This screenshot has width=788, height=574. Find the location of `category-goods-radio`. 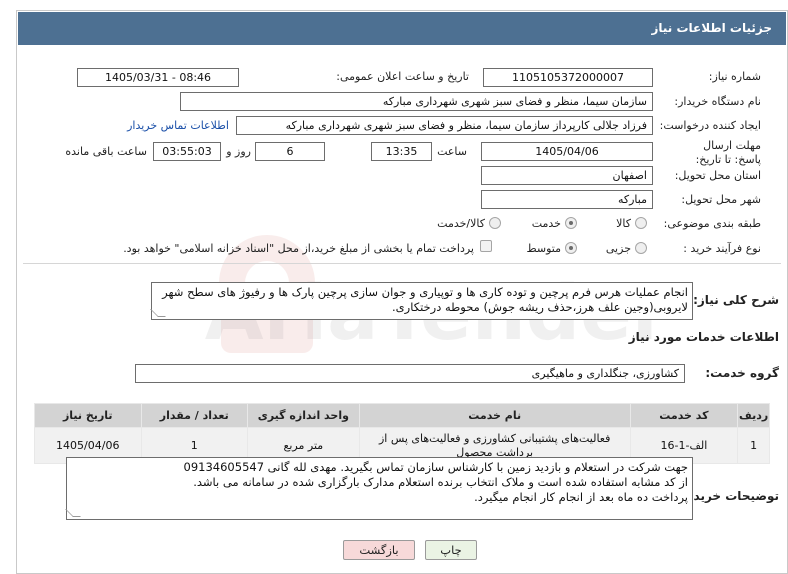

category-goods-radio is located at coordinates (641, 223).